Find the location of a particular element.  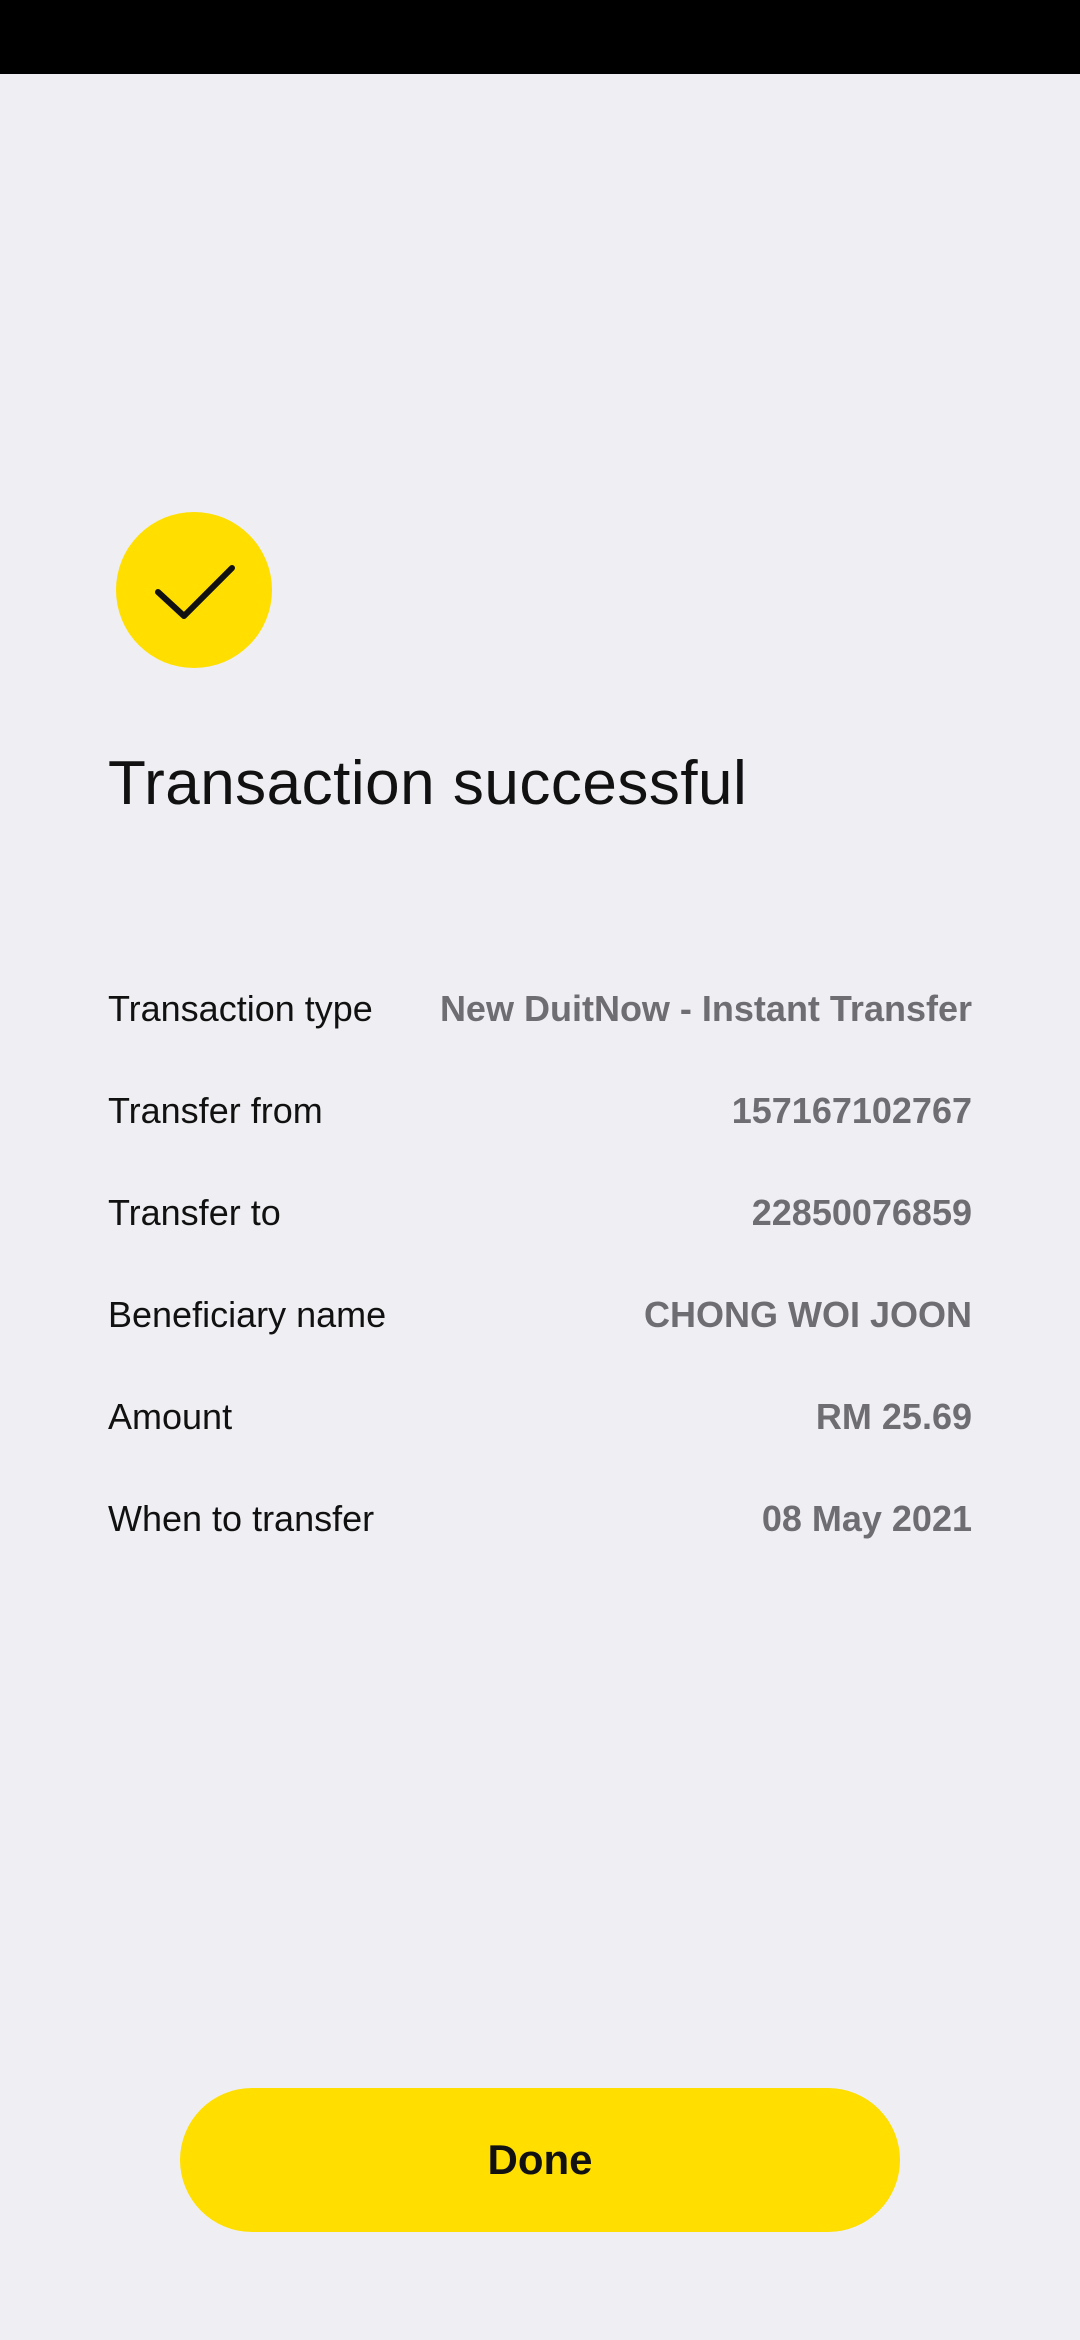

detail-label: Transaction type is located at coordinates (240, 1008).